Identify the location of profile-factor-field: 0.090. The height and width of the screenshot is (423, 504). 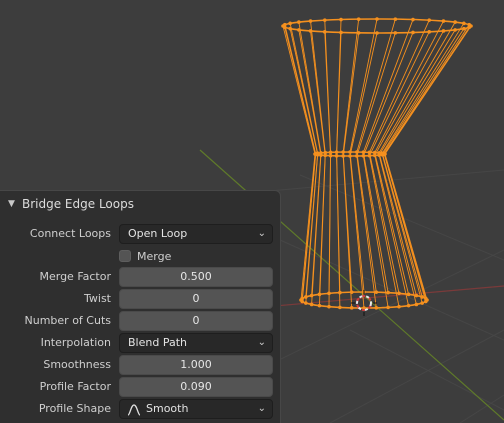
(196, 387).